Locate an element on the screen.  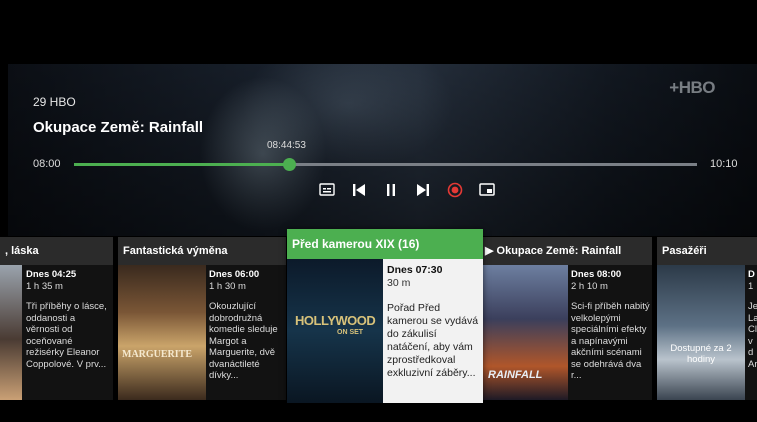
channel-logo: +HBO is located at coordinates (692, 87).